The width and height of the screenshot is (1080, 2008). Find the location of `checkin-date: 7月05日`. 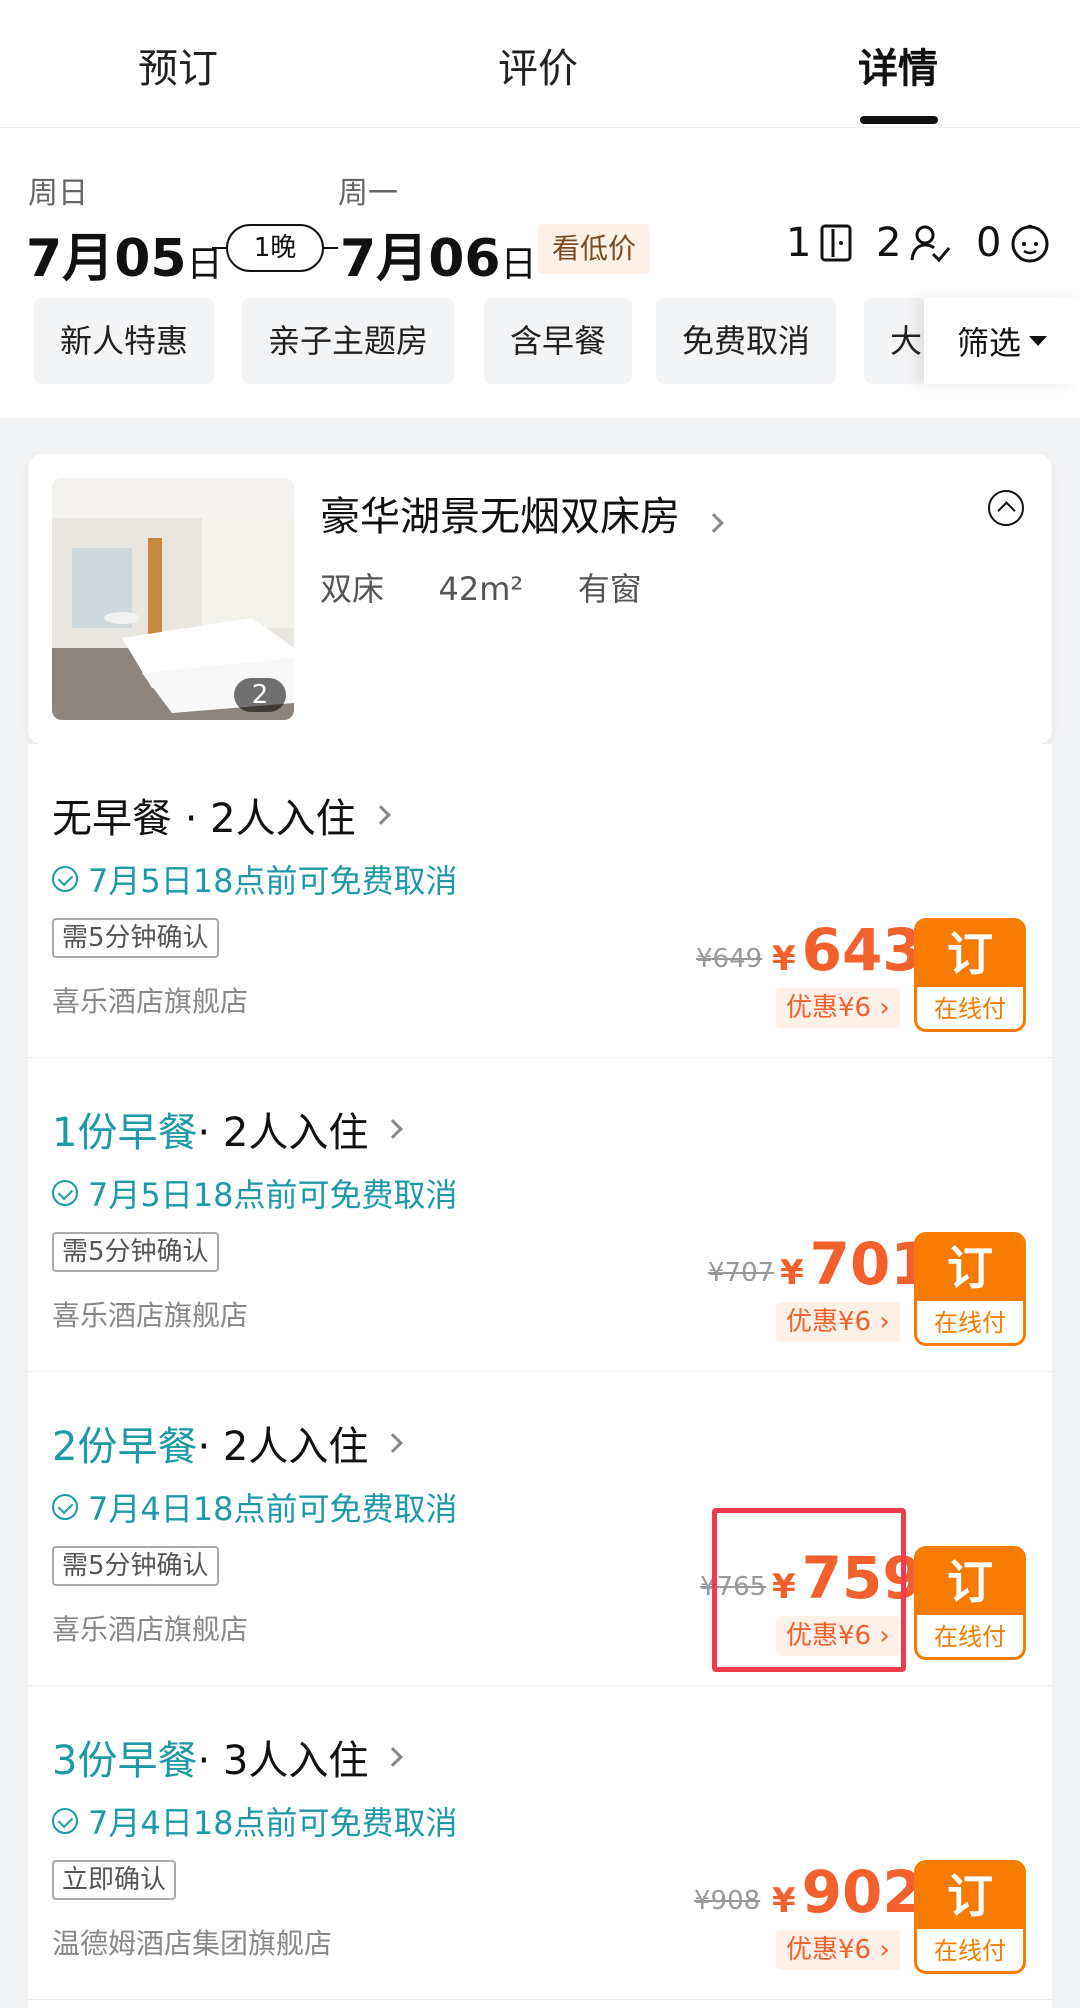

checkin-date: 7月05日 is located at coordinates (124, 253).